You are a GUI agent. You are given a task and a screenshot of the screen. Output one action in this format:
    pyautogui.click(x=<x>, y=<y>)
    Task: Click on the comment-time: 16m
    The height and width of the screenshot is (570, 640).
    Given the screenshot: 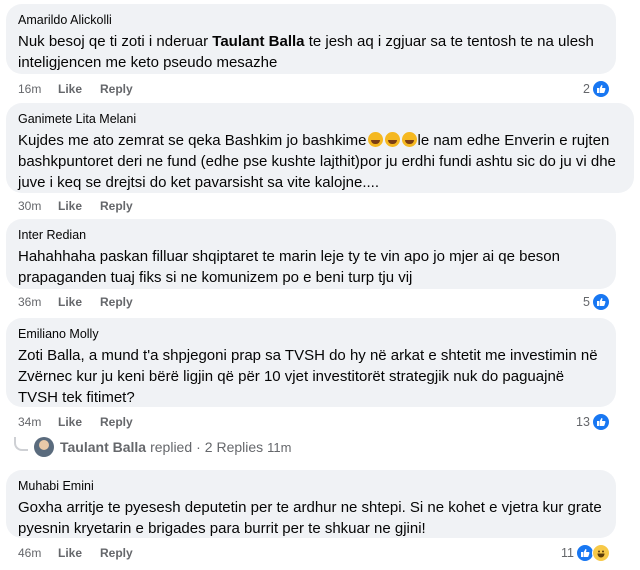 What is the action you would take?
    pyautogui.click(x=38, y=89)
    